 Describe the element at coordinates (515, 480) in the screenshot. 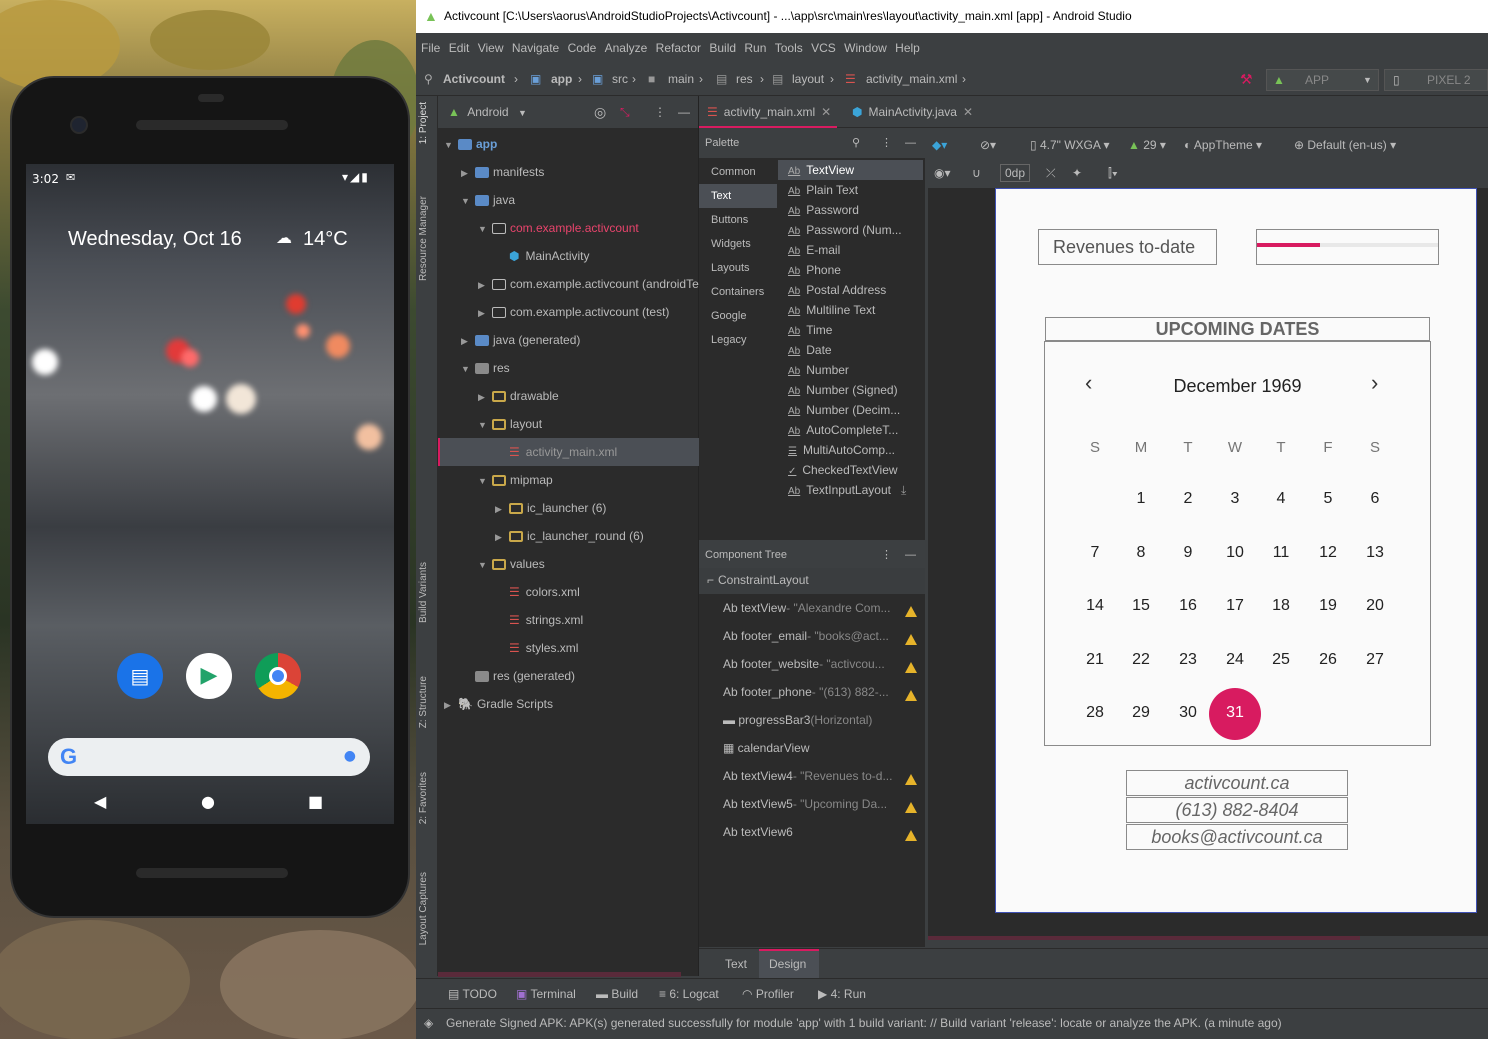

I see `tree-item-mipmap: ▼ mipmap` at that location.